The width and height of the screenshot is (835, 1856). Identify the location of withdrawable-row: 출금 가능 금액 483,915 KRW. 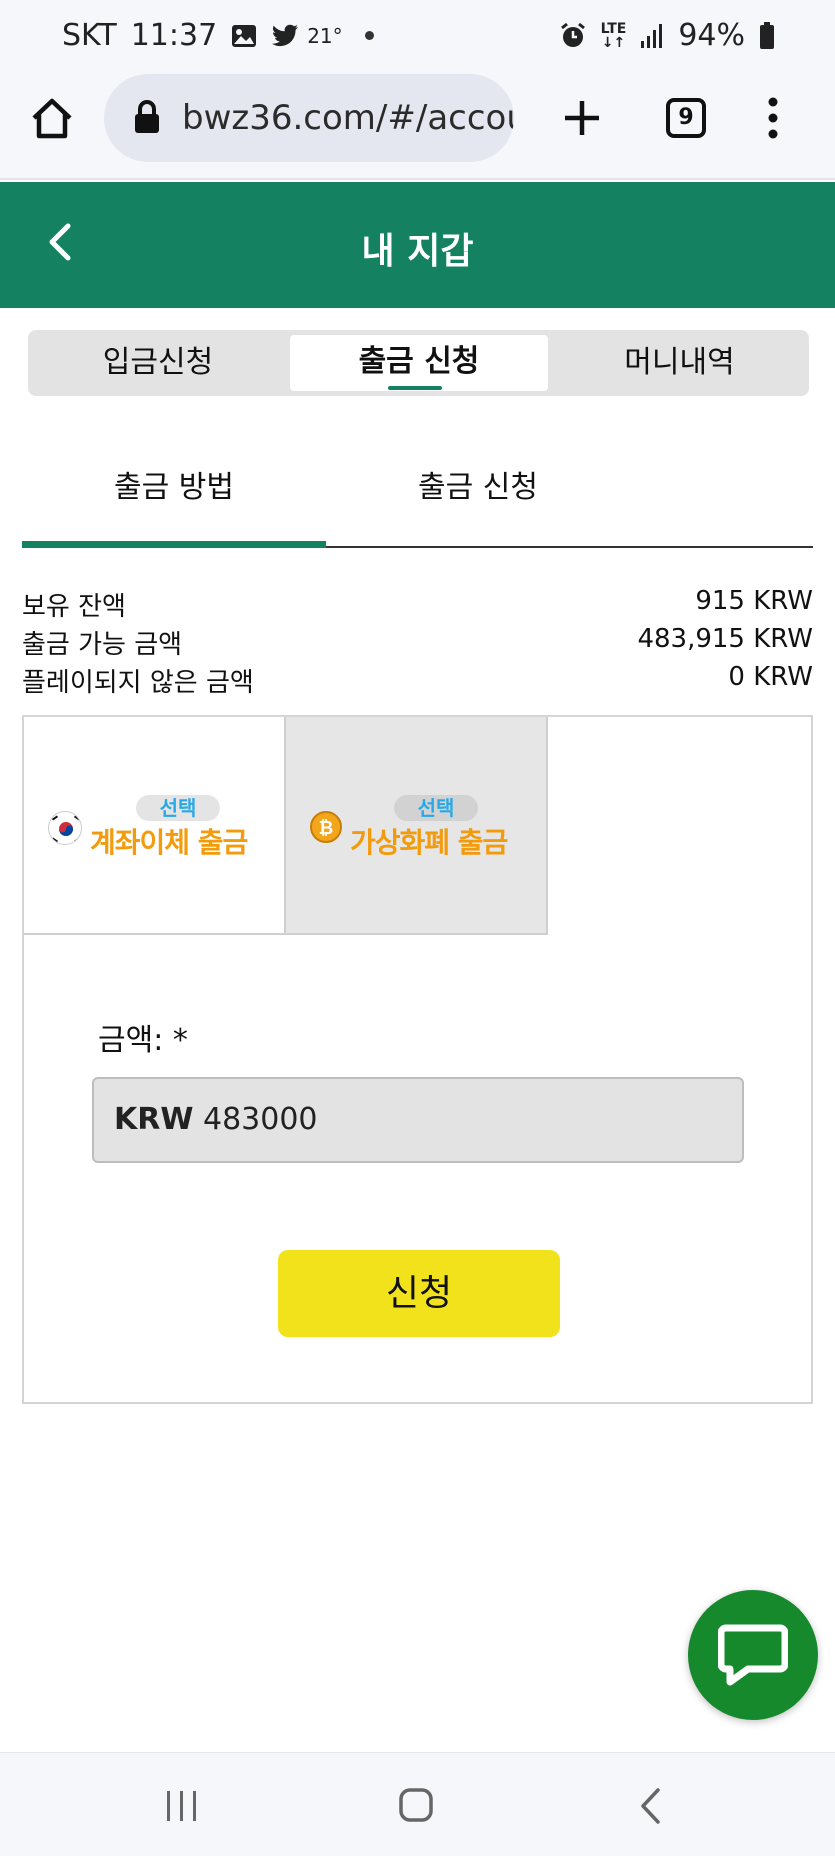
(417, 642).